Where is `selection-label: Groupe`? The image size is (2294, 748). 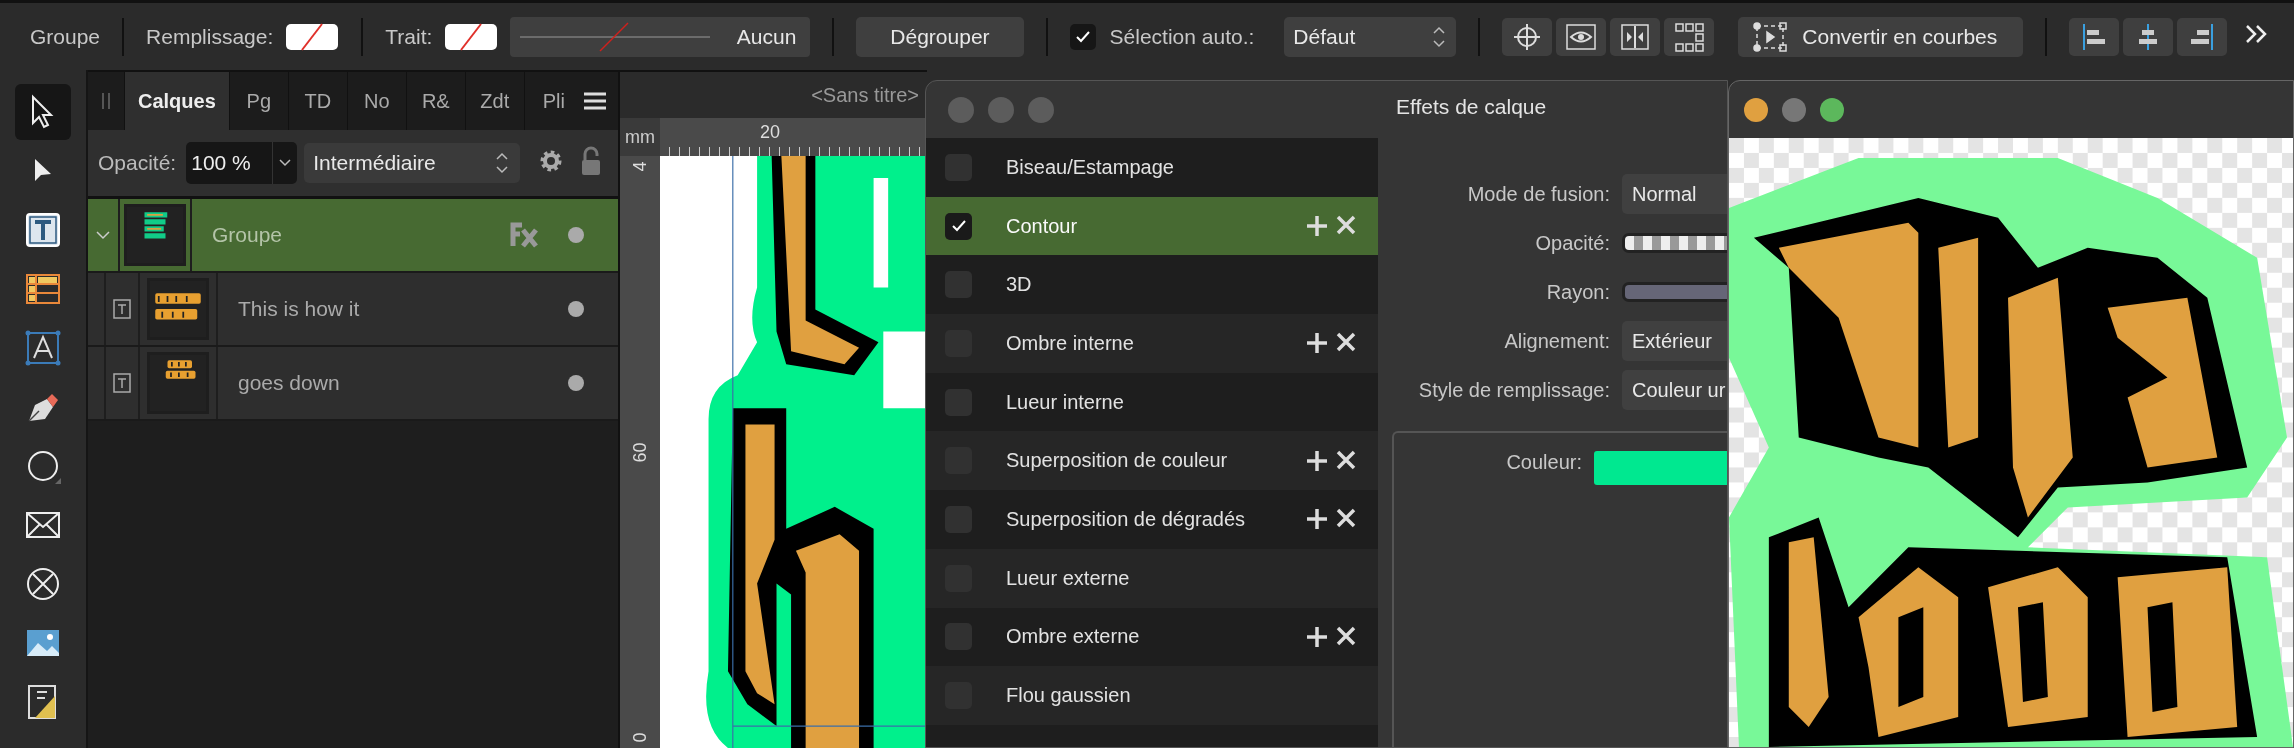
selection-label: Groupe is located at coordinates (65, 36).